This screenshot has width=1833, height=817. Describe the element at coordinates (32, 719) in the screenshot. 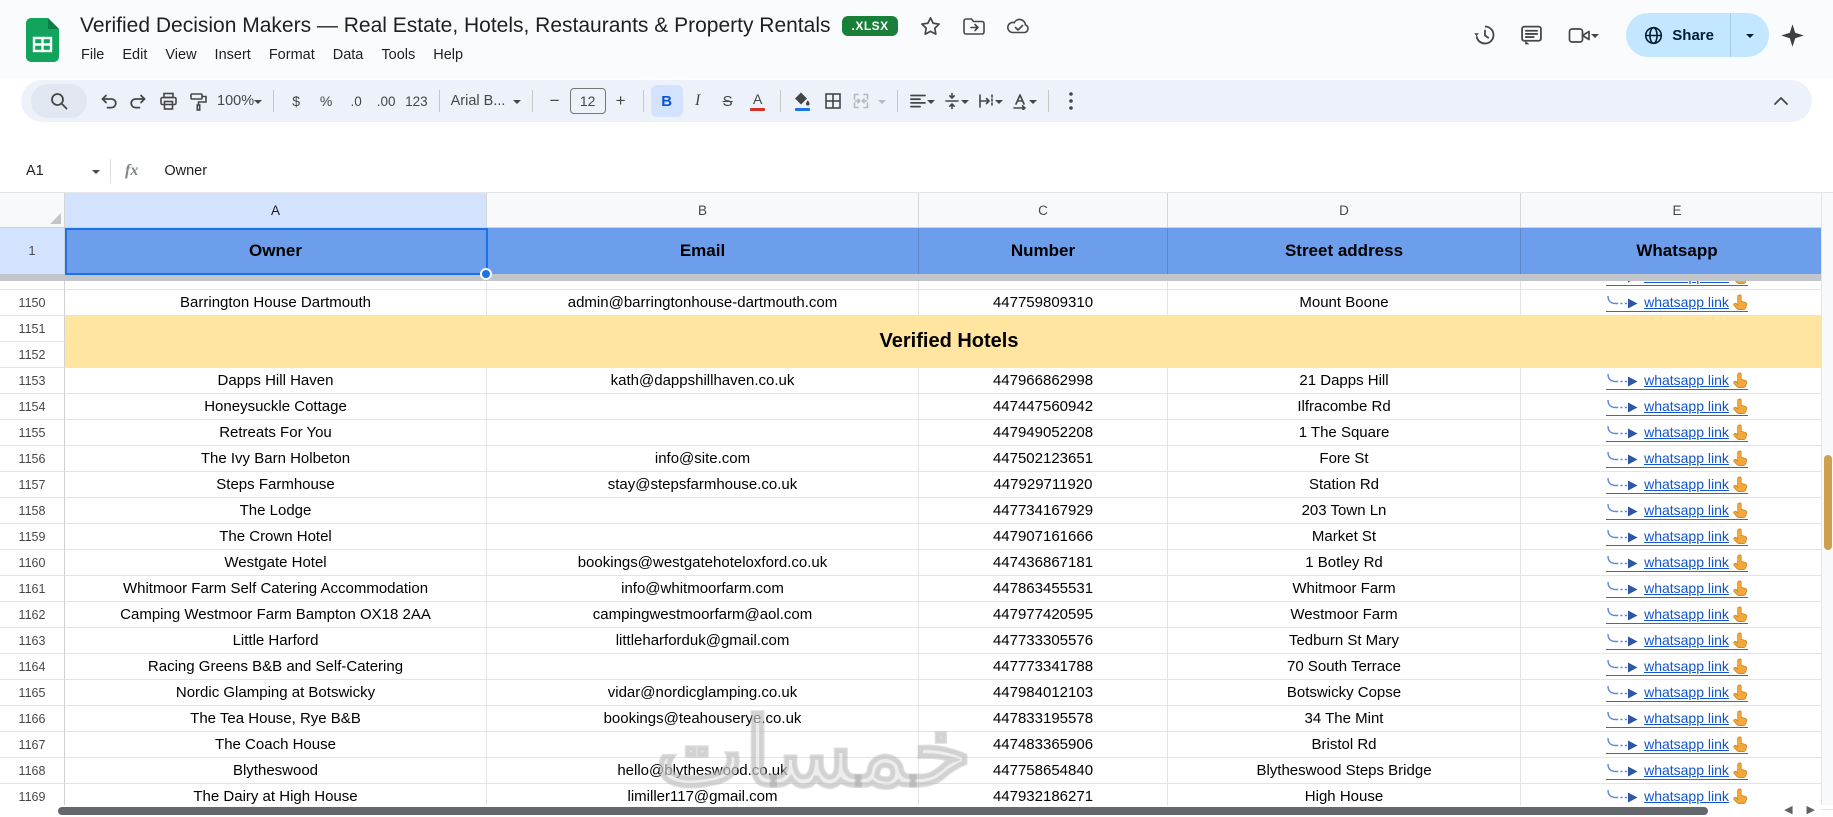

I see `row-header: 1166` at that location.